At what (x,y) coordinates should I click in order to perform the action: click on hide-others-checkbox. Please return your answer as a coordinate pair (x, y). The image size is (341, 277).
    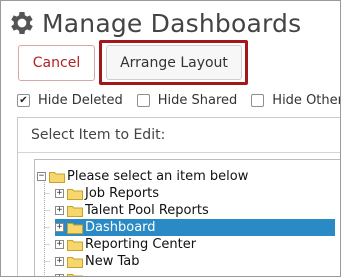
    Looking at the image, I should click on (258, 100).